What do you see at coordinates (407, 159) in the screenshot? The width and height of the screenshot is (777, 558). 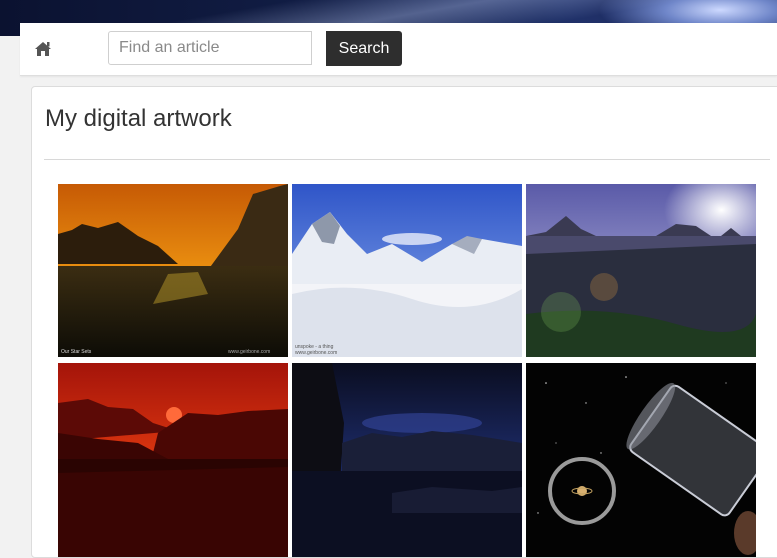 I see `divider` at bounding box center [407, 159].